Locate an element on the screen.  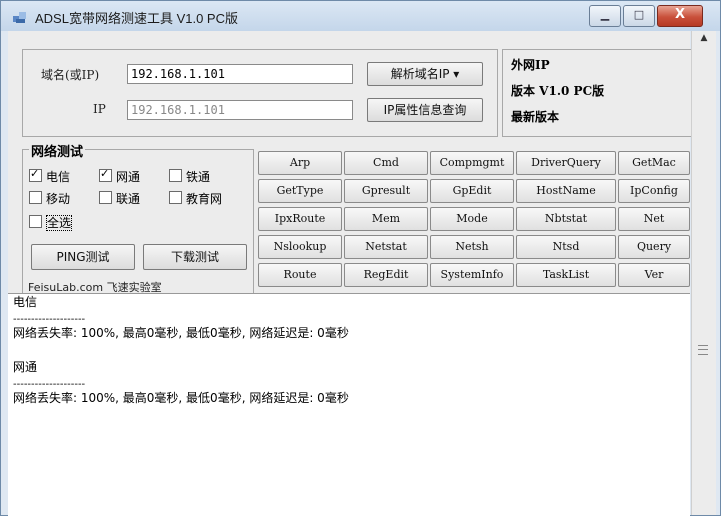
window-title: ADSL宽带网络测速工具 V1.0 PC版 is located at coordinates (136, 18).